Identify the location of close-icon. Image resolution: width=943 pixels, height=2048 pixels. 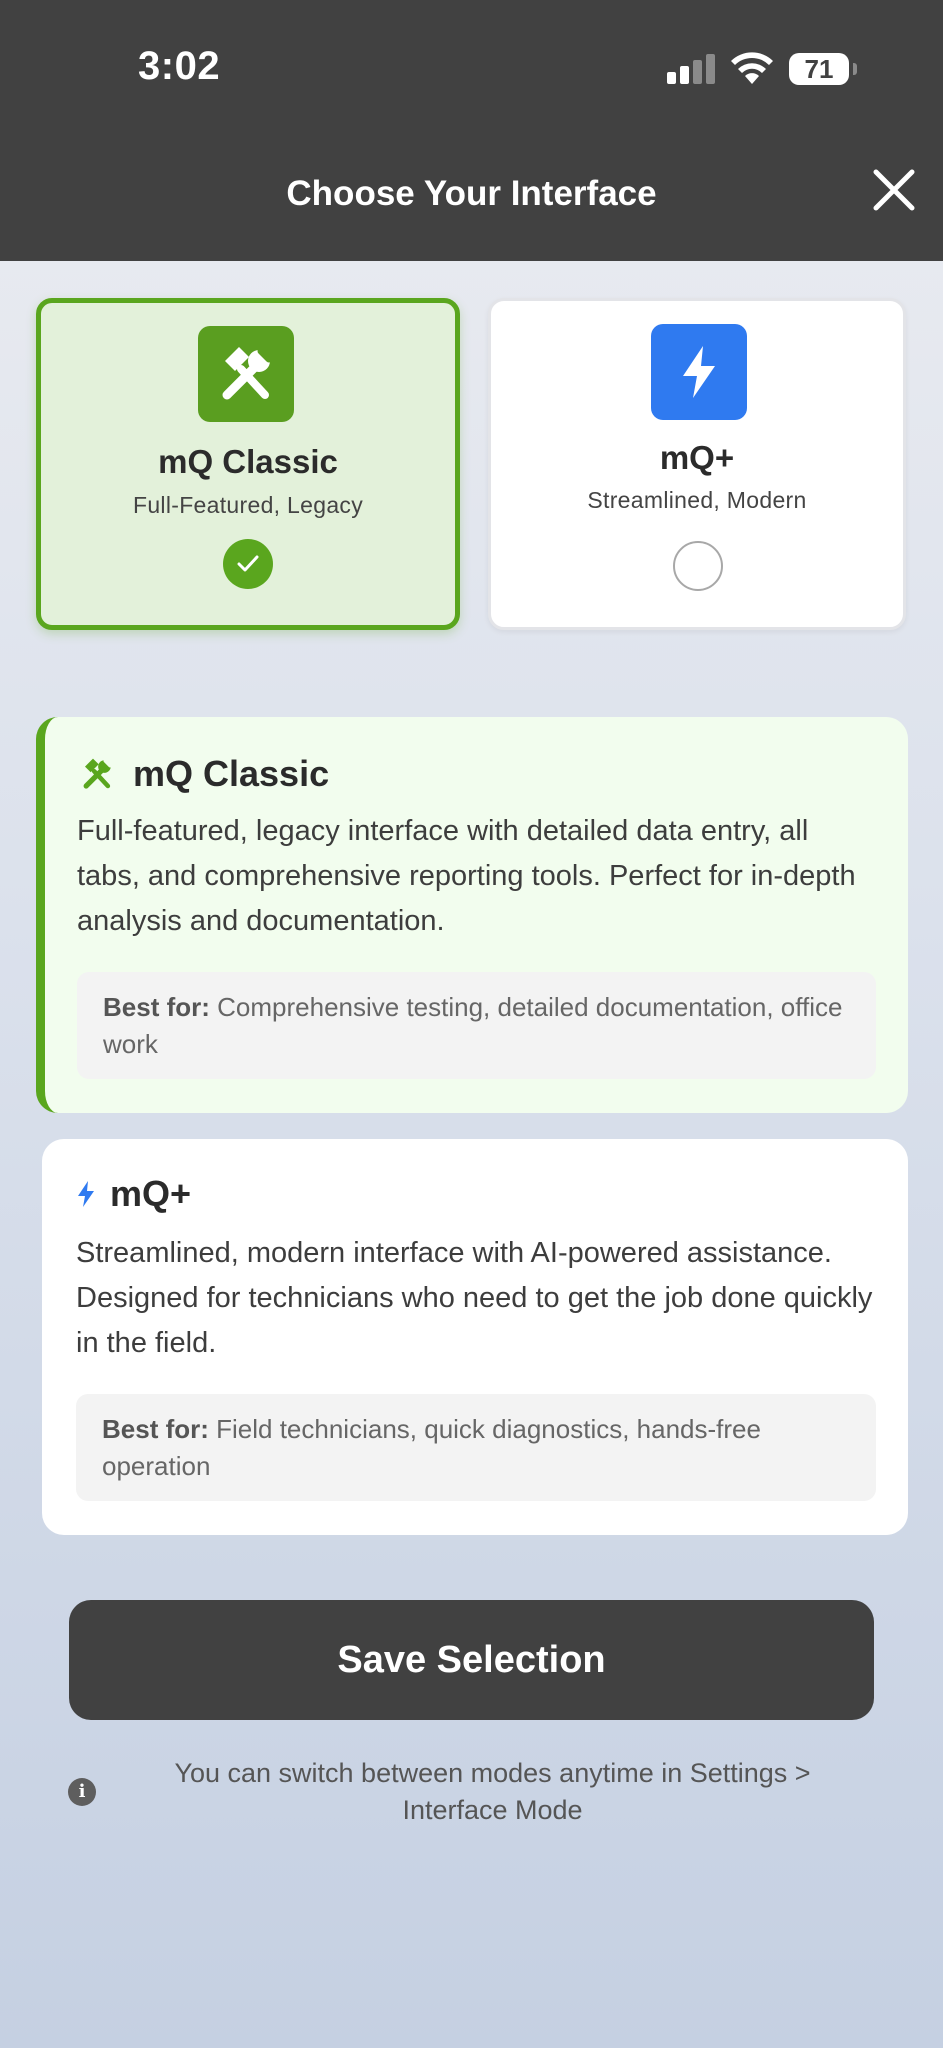
(894, 190).